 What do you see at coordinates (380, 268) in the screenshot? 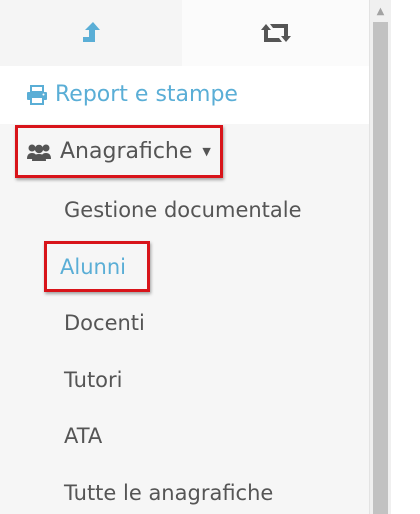
I see `scrollbar-thumb` at bounding box center [380, 268].